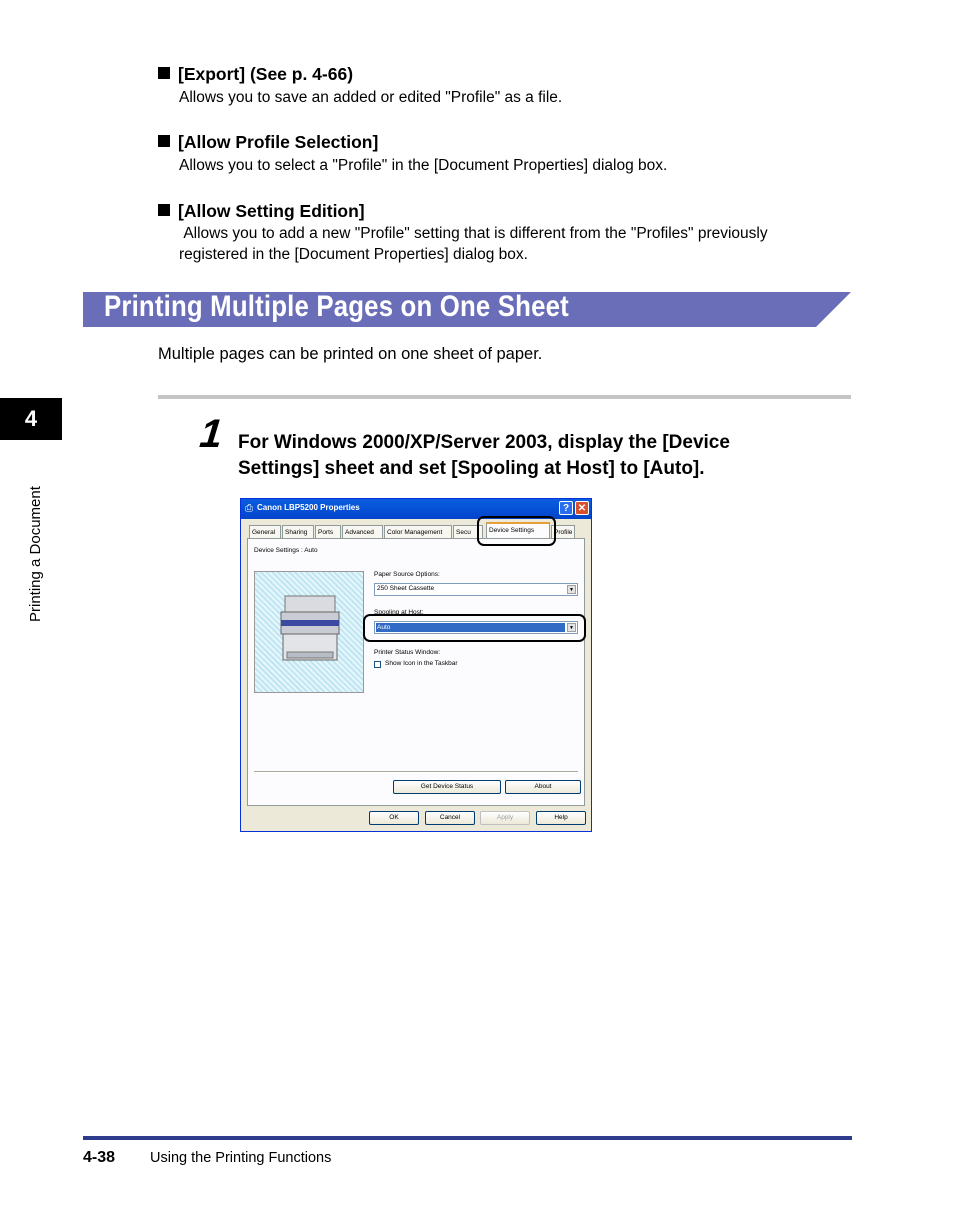  What do you see at coordinates (308, 507) in the screenshot?
I see `dialog-title: Canon LBP5200 Properties` at bounding box center [308, 507].